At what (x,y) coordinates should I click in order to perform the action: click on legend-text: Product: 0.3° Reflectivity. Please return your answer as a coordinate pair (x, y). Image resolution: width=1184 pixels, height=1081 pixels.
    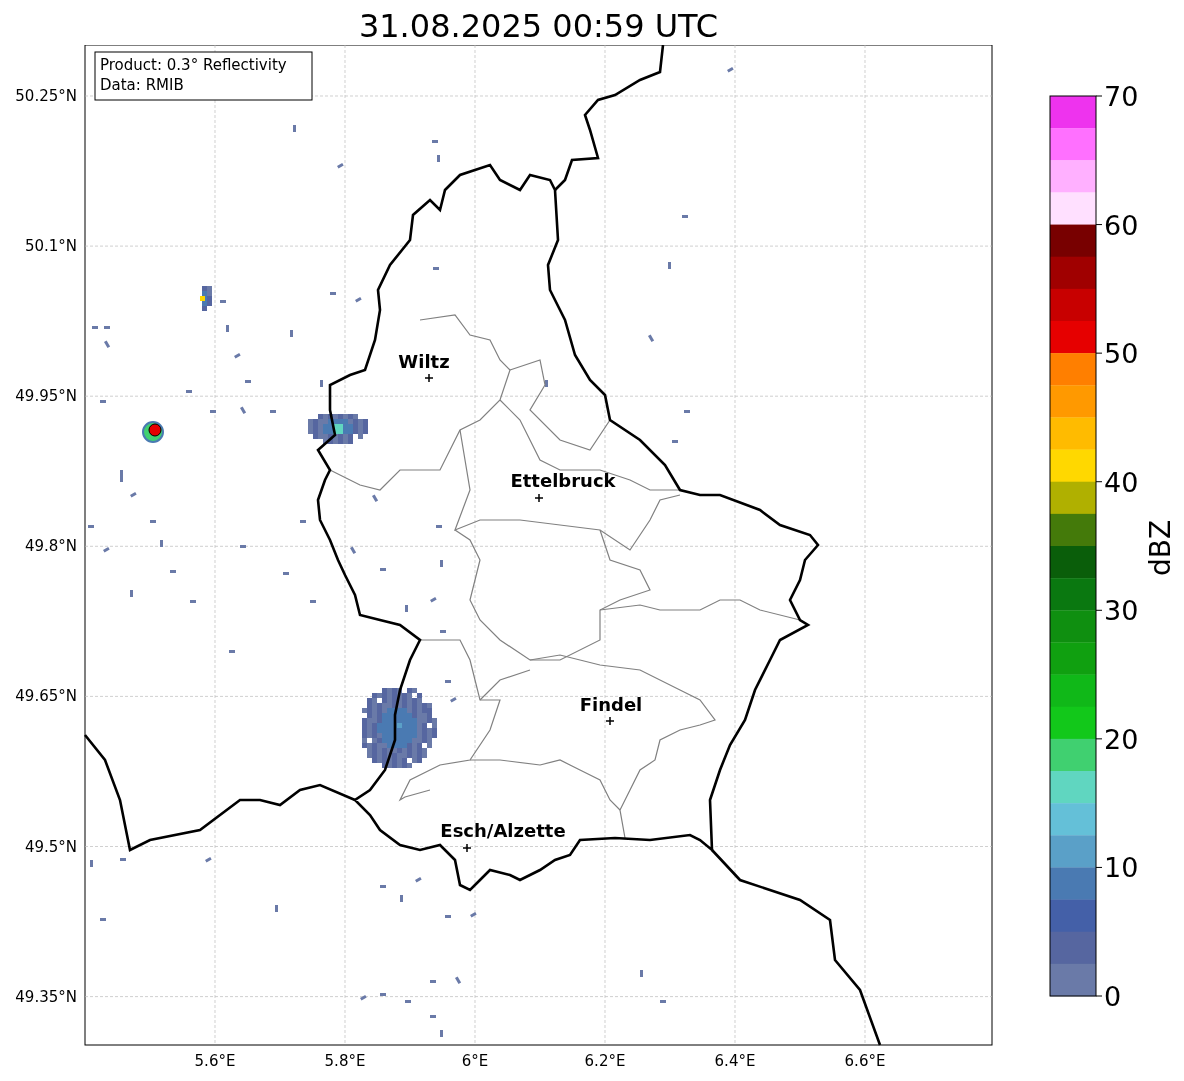
    Looking at the image, I should click on (193, 65).